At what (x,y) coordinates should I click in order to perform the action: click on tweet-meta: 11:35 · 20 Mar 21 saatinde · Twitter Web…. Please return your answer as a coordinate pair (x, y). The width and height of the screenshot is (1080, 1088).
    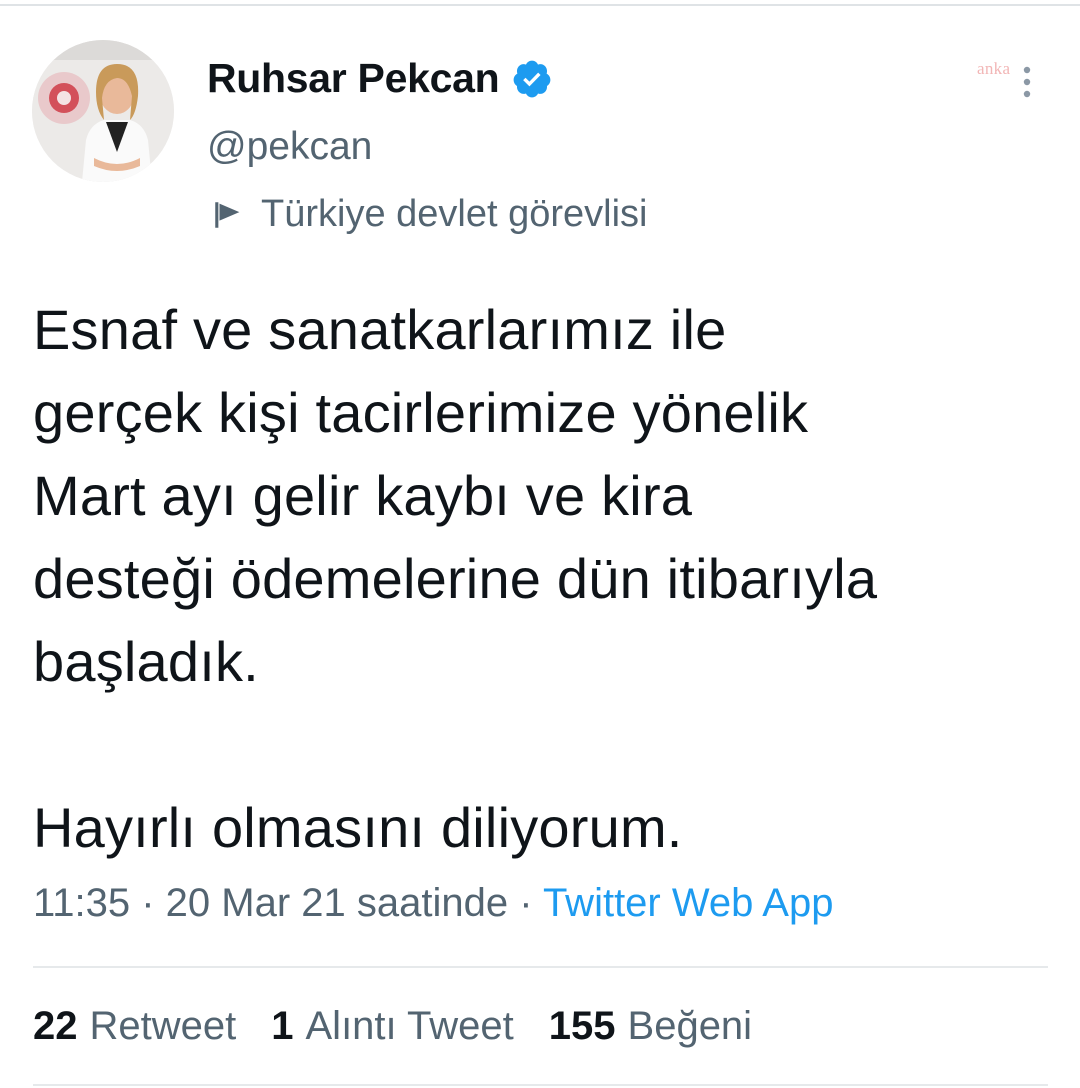
    Looking at the image, I should click on (433, 903).